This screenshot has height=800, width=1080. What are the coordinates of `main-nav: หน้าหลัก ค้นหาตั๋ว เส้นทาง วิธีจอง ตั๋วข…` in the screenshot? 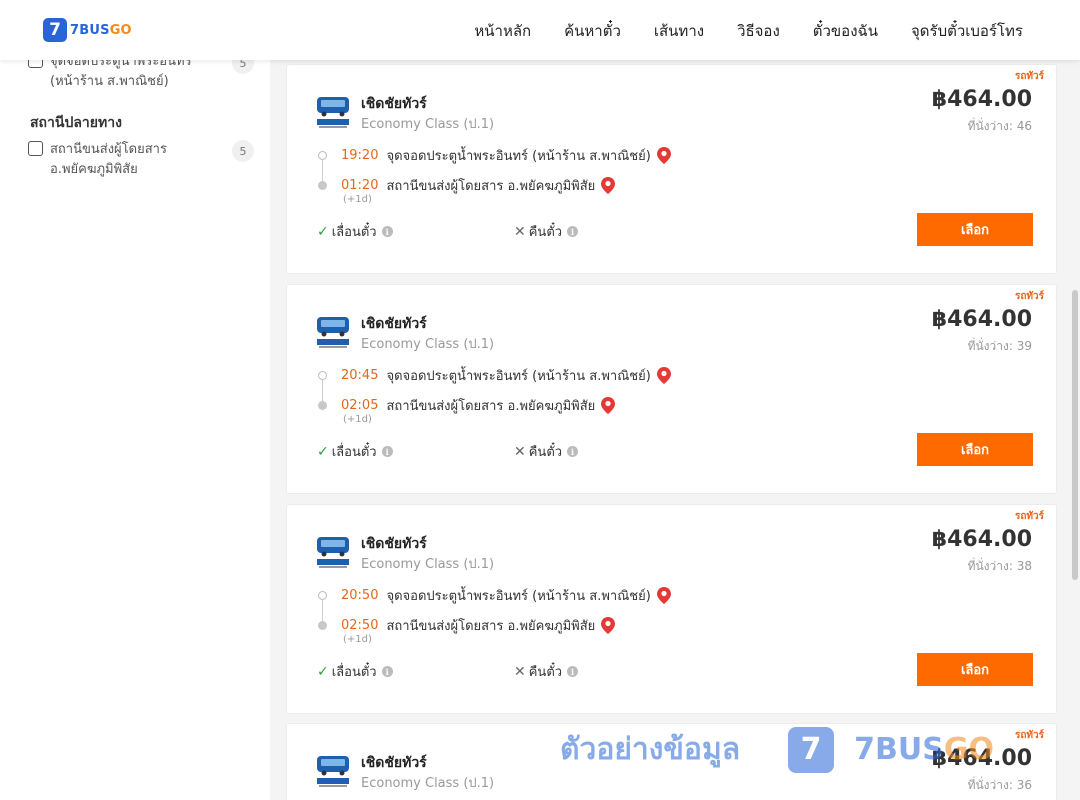 It's located at (748, 31).